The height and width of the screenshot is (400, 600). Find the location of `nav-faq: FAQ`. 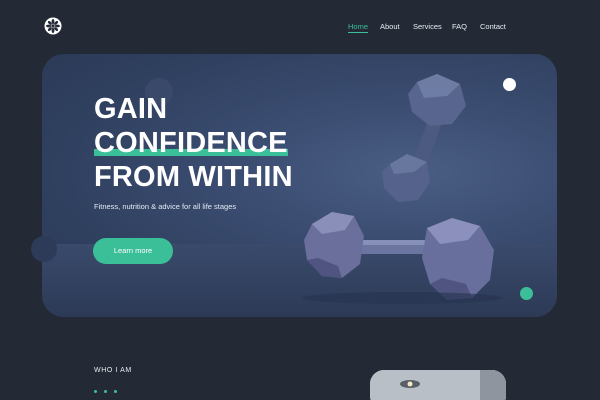

nav-faq: FAQ is located at coordinates (459, 26).